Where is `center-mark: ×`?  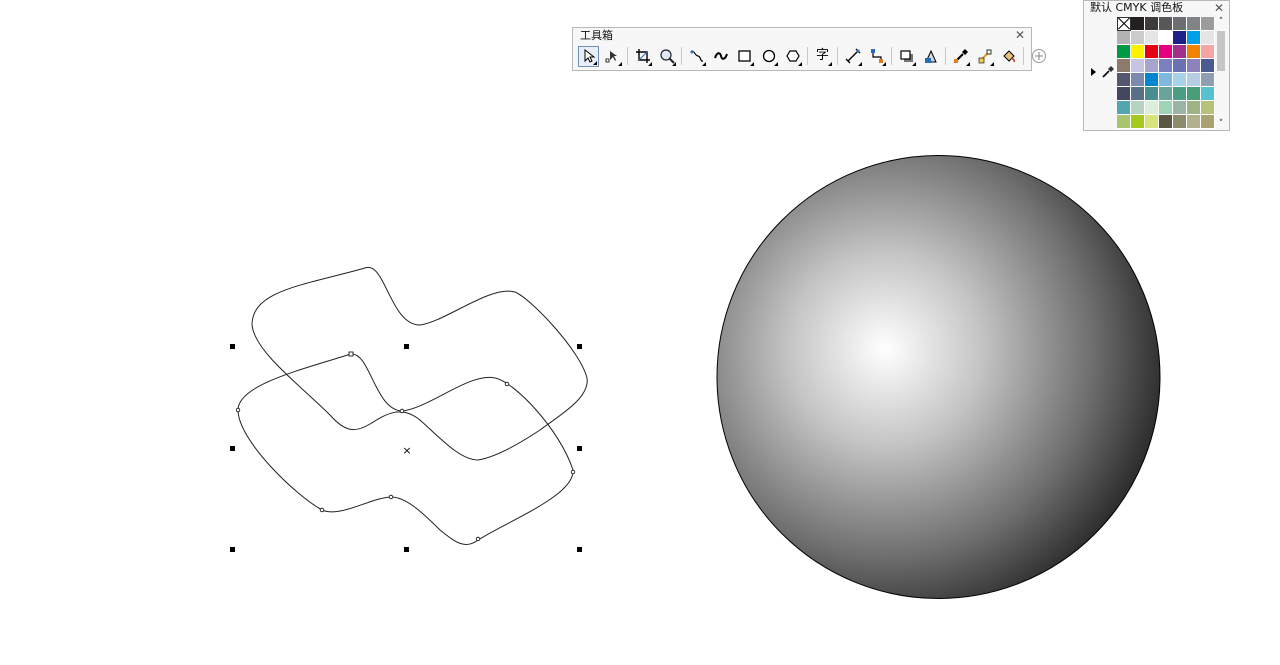
center-mark: × is located at coordinates (406, 450).